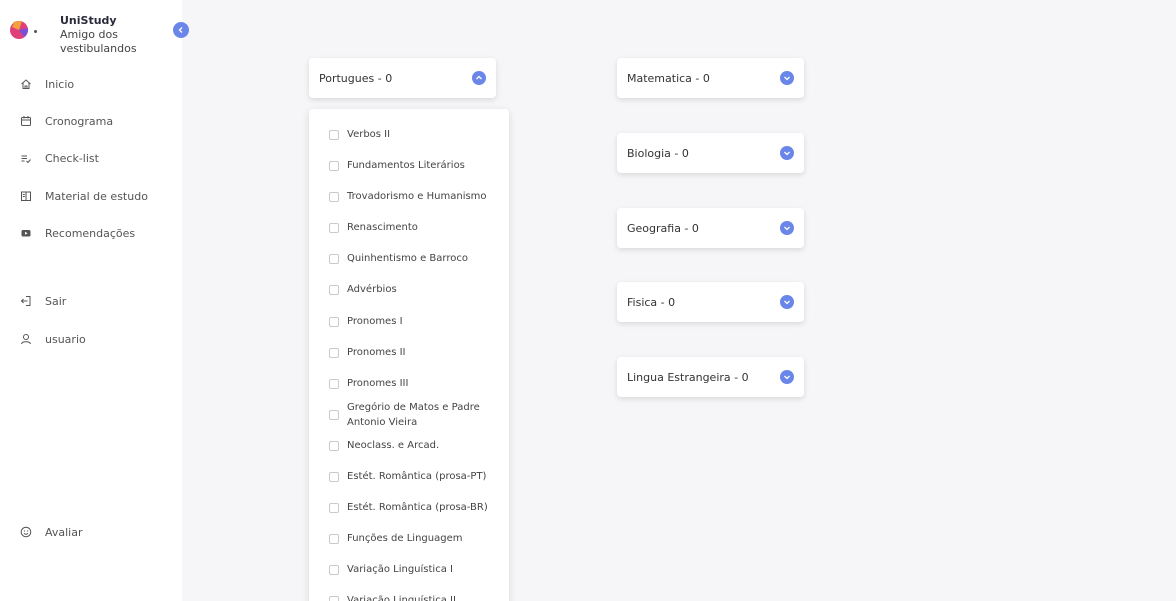  I want to click on topic-item: Gregório de Matos e Padre Antonio Vieira, so click(404, 415).